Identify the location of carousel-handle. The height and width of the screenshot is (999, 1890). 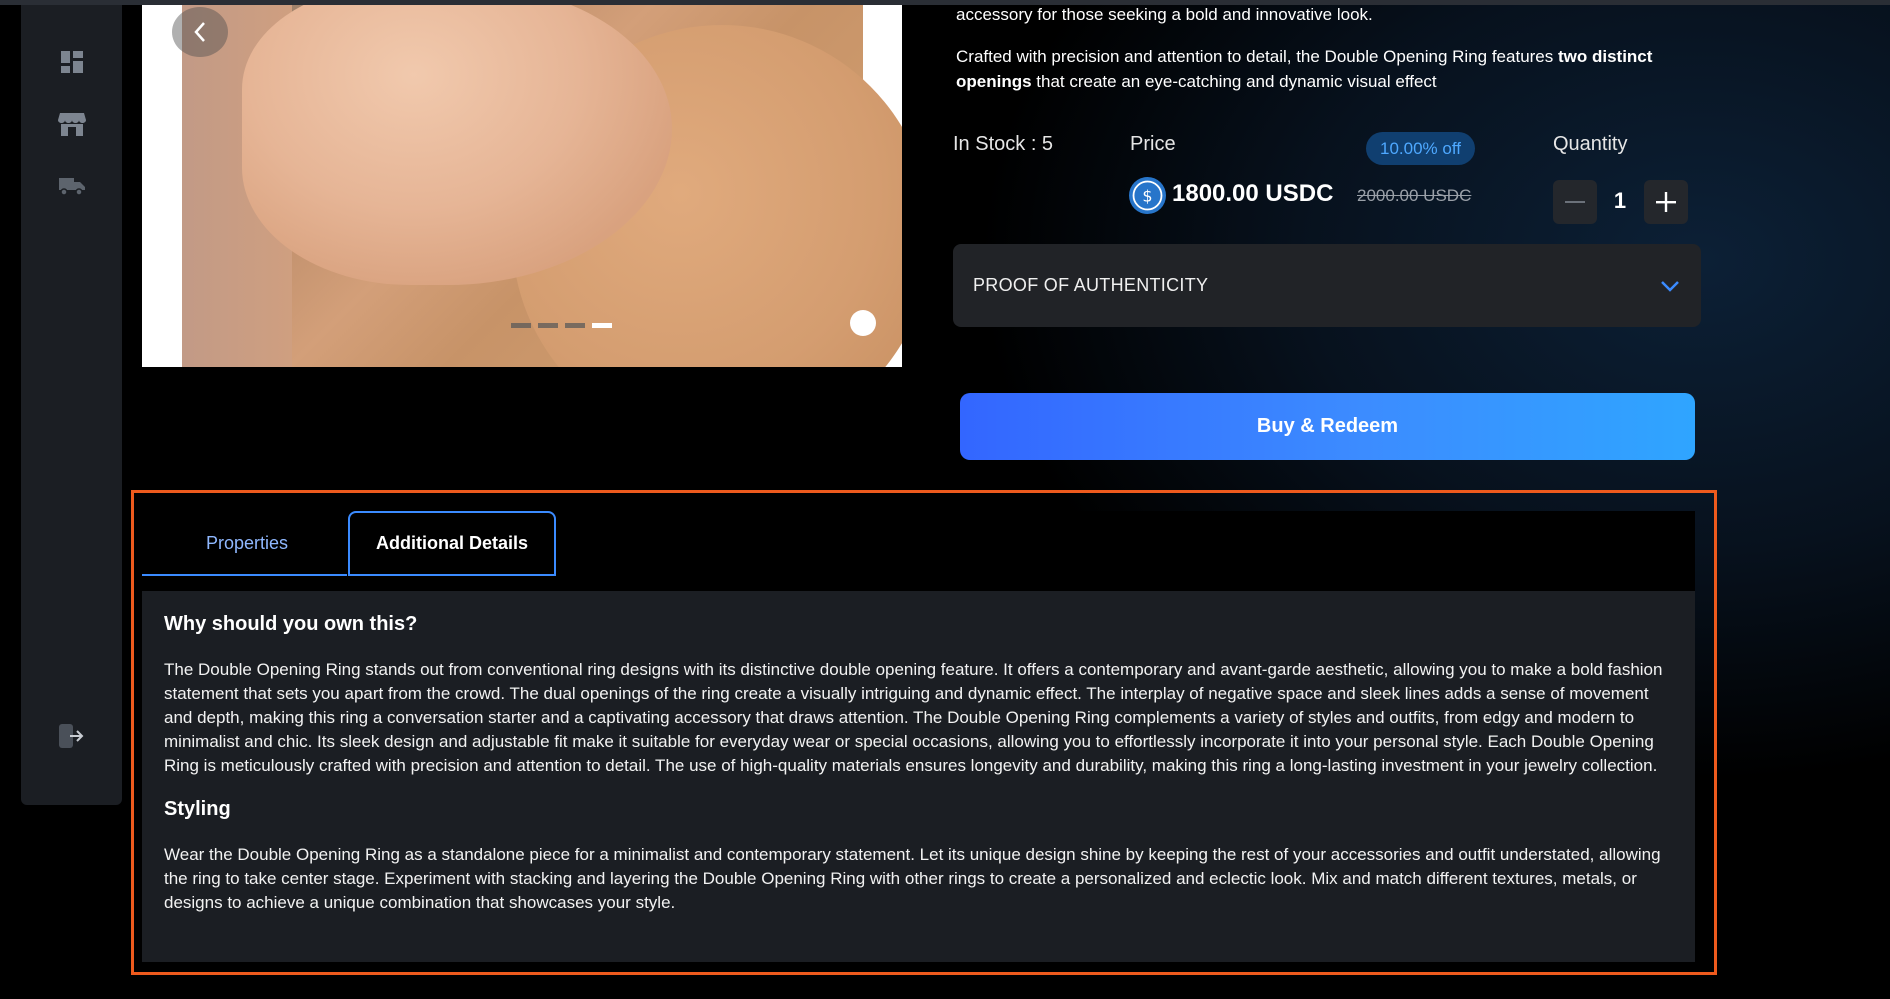
(863, 323).